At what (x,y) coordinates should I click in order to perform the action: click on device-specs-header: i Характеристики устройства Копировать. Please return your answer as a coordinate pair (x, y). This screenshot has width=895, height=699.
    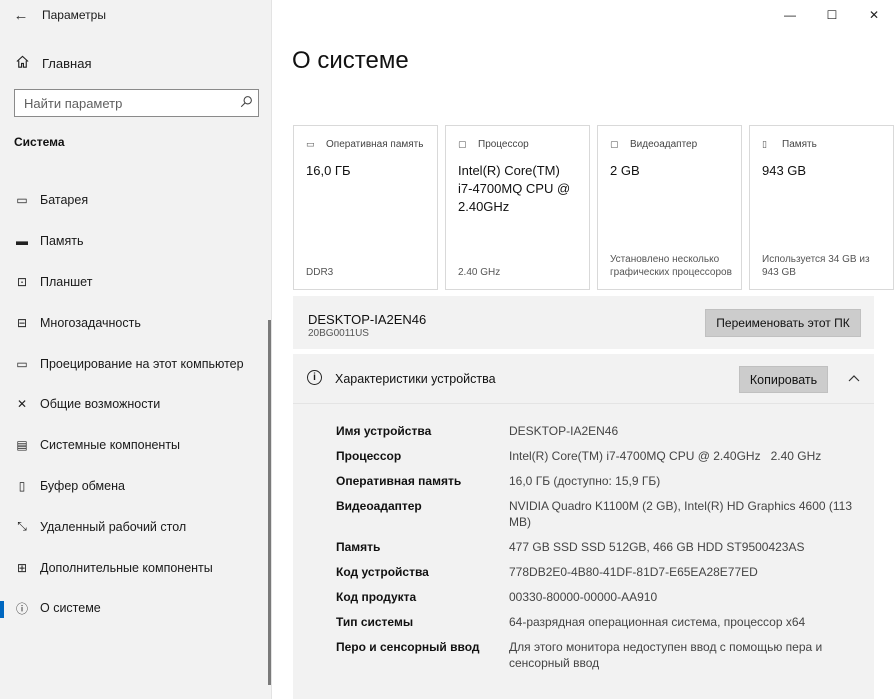
    Looking at the image, I should click on (583, 379).